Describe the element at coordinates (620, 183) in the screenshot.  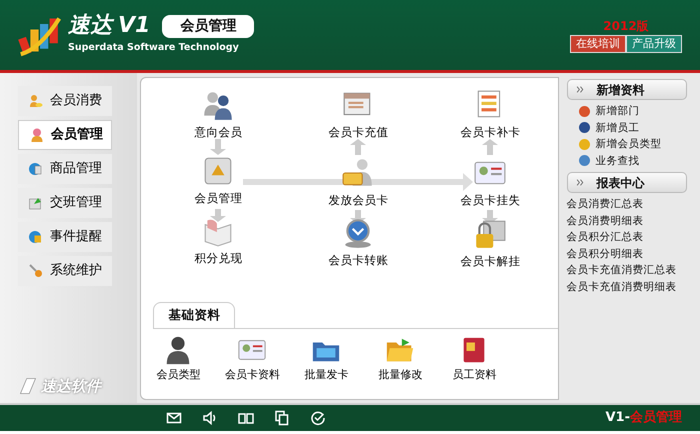
I see `section-title: 报表中心` at that location.